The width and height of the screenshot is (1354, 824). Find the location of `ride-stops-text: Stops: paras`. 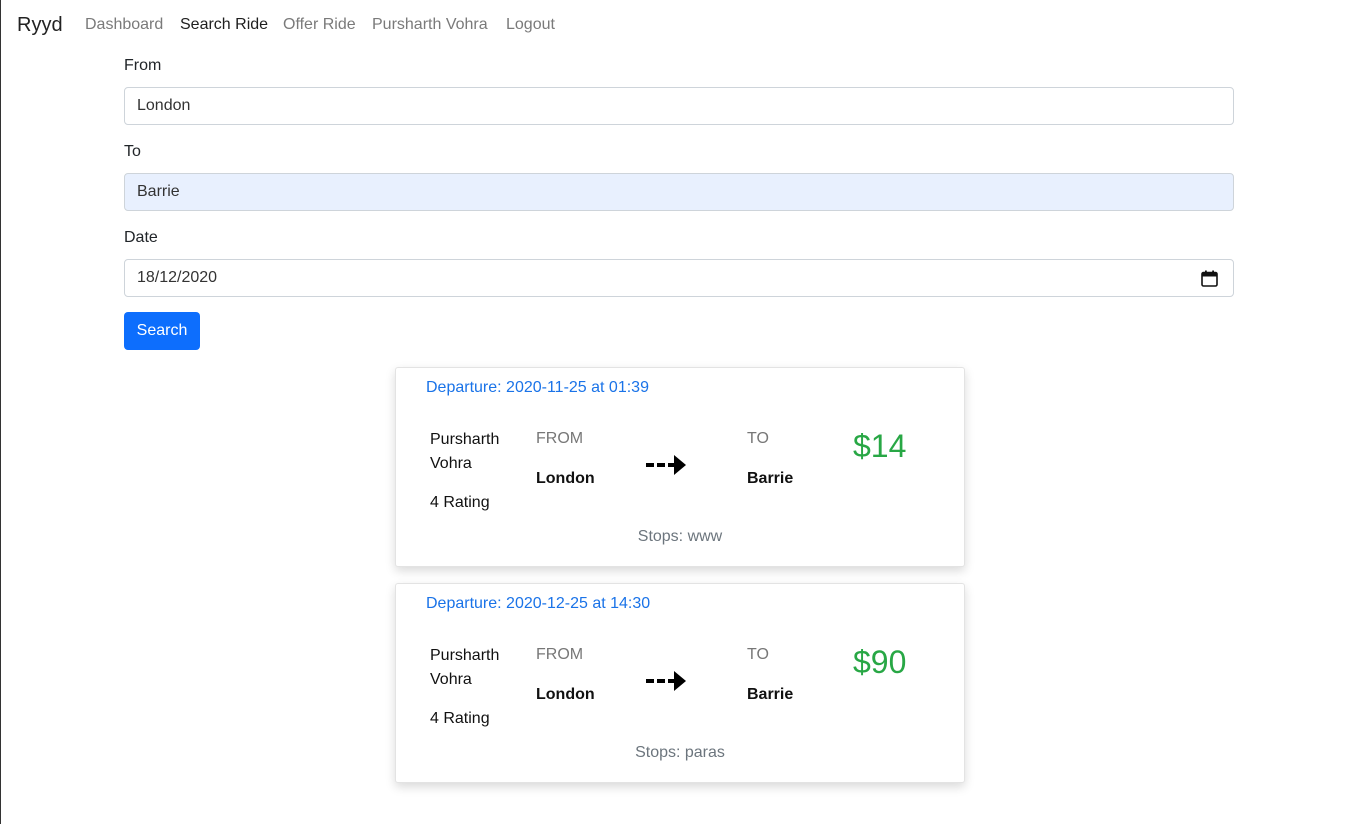

ride-stops-text: Stops: paras is located at coordinates (680, 752).